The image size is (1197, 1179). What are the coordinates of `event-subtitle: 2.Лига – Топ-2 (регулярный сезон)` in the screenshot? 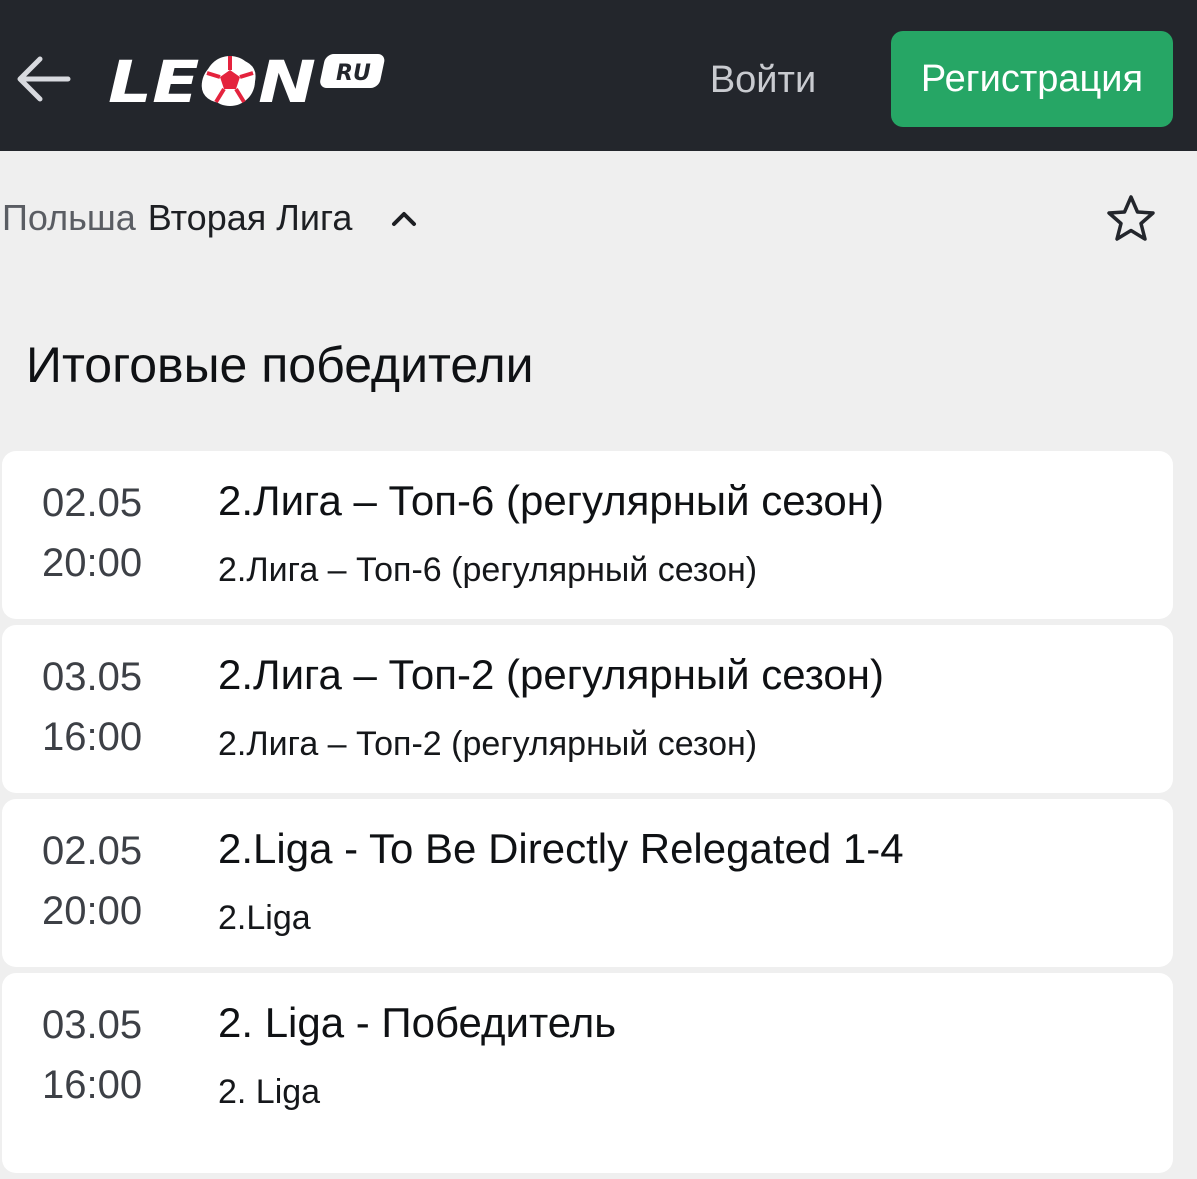 It's located at (488, 744).